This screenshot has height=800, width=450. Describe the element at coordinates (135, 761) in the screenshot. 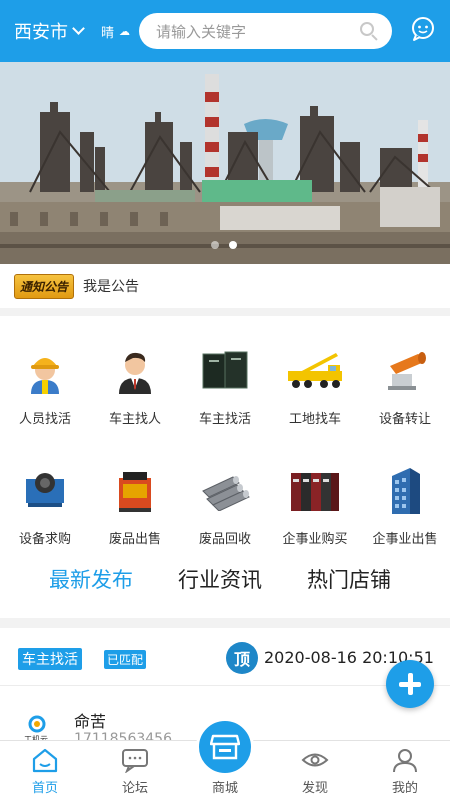

I see `forum-icon` at that location.